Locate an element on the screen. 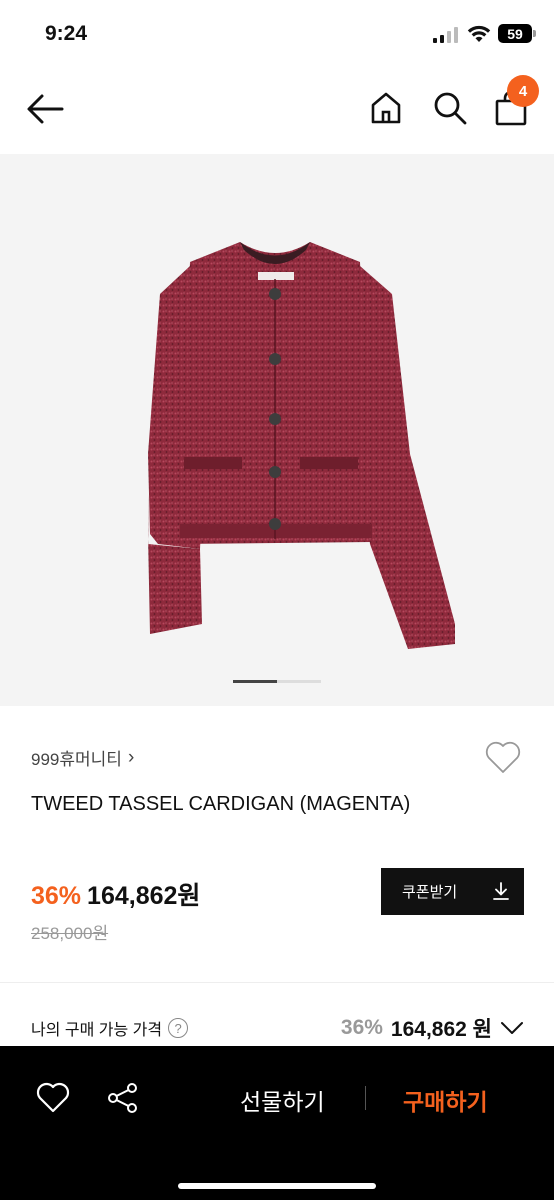 The height and width of the screenshot is (1200, 554). coupon-label: 쿠폰받기 is located at coordinates (430, 892).